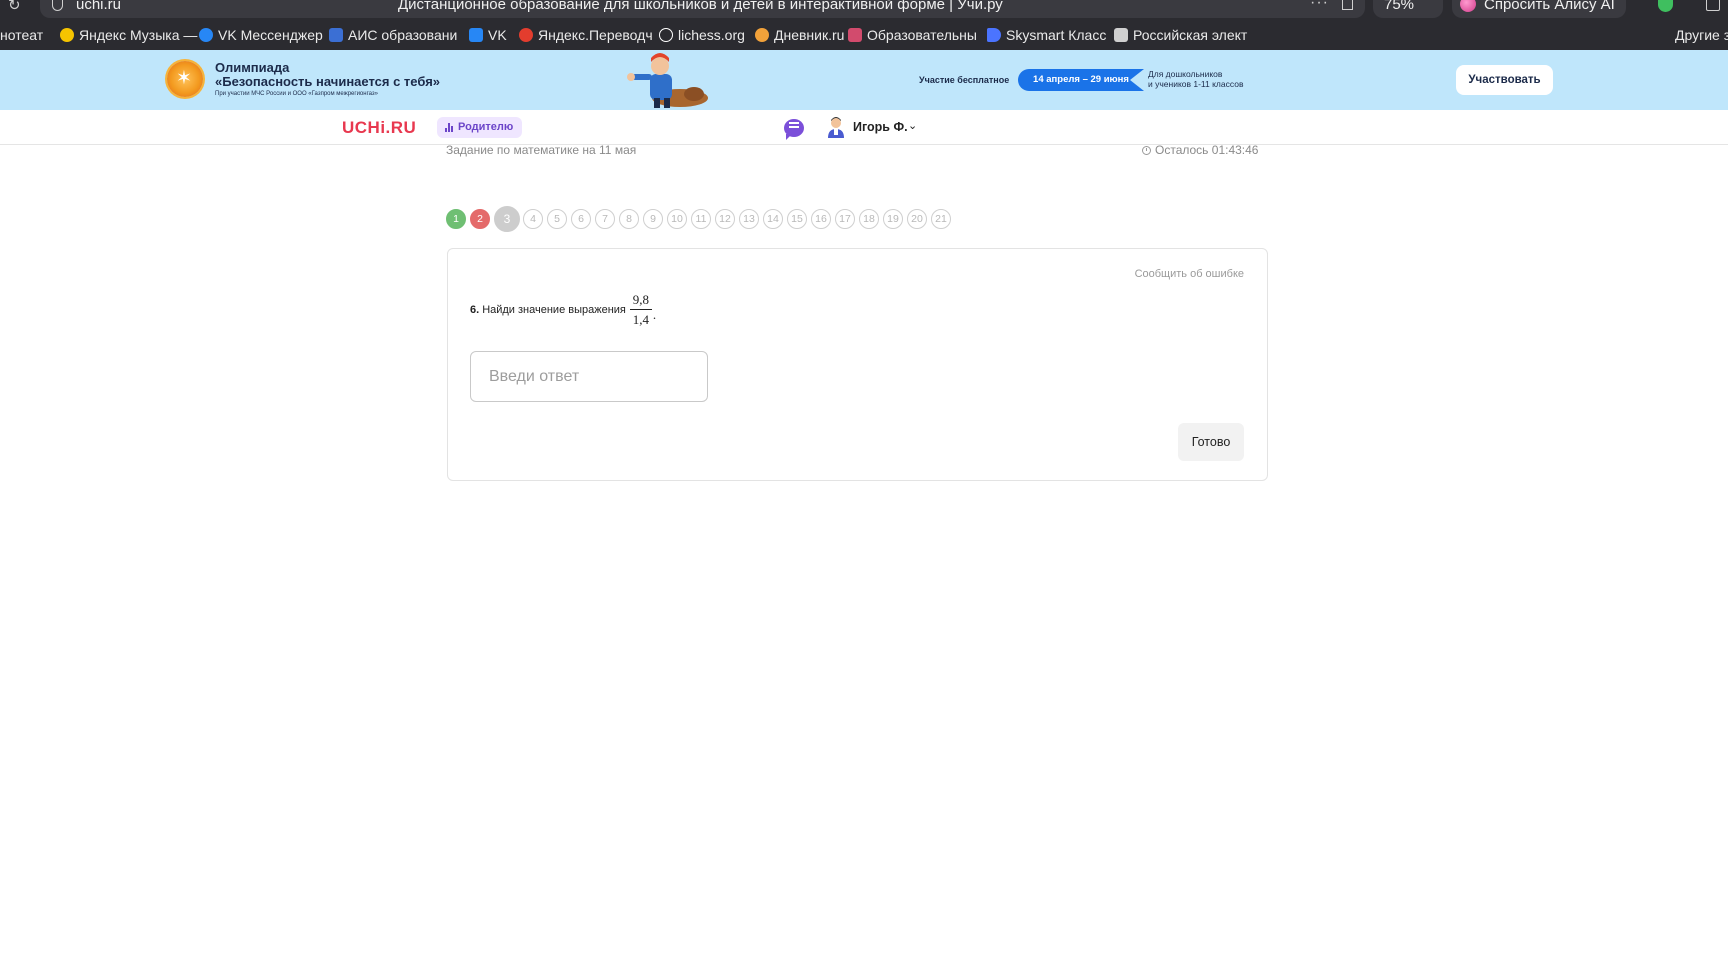 This screenshot has width=1728, height=972. Describe the element at coordinates (821, 219) in the screenshot. I see `step-16: 16` at that location.